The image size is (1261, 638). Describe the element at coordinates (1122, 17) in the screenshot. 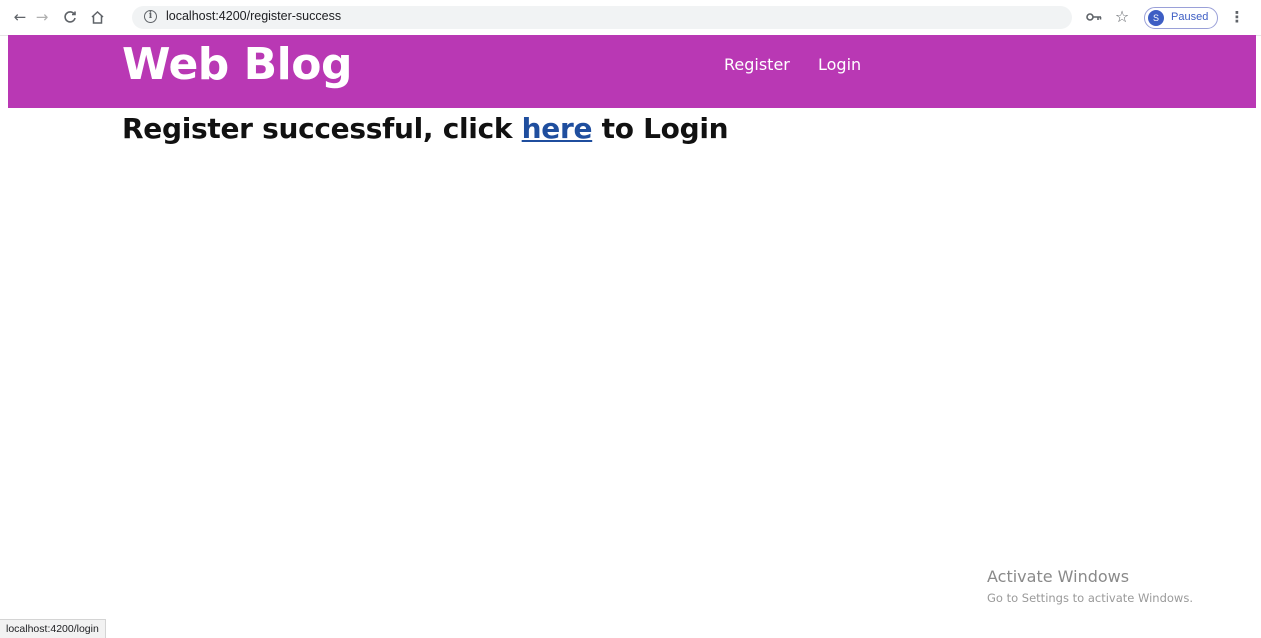

I see `star-bookmark-icon: ☆` at that location.